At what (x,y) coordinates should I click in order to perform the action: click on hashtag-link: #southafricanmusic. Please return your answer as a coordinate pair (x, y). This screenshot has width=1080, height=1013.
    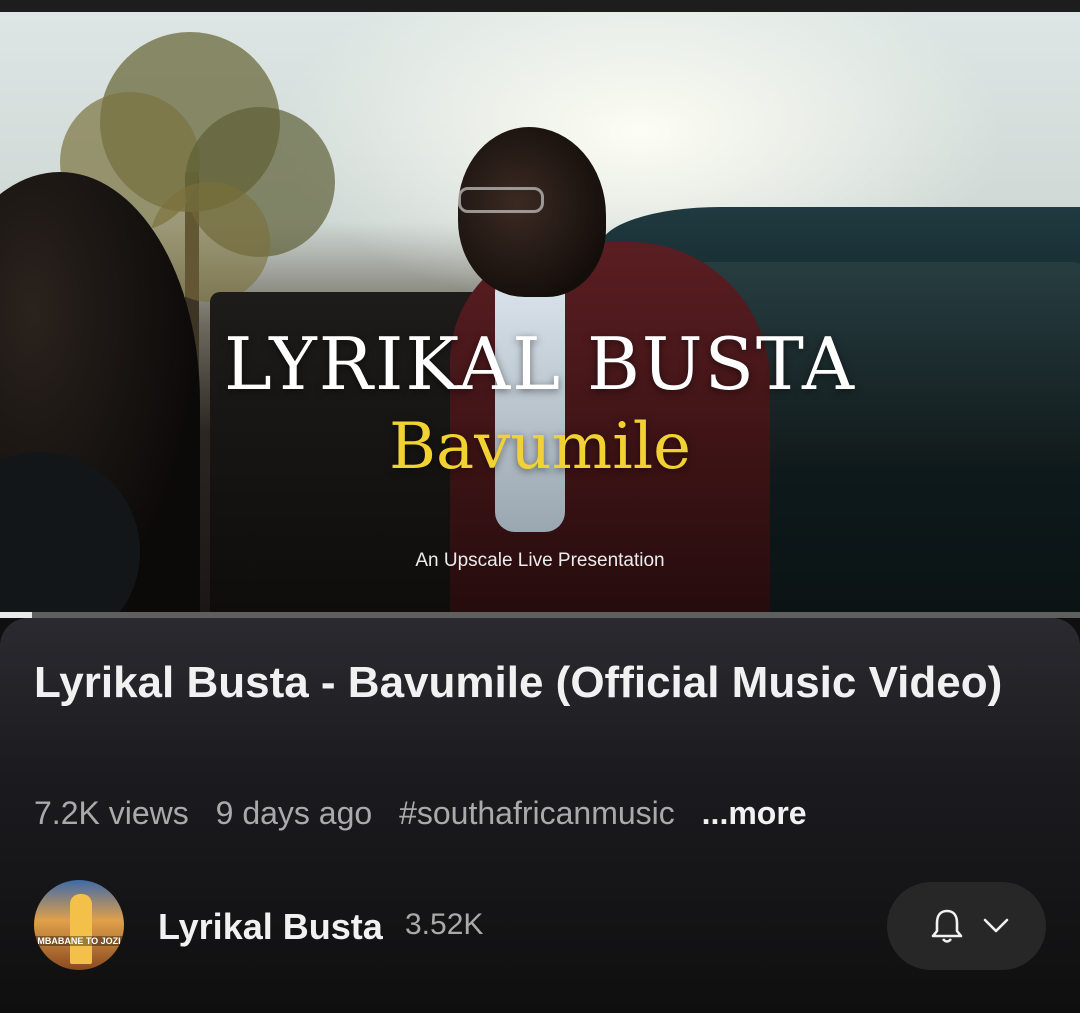
    Looking at the image, I should click on (537, 813).